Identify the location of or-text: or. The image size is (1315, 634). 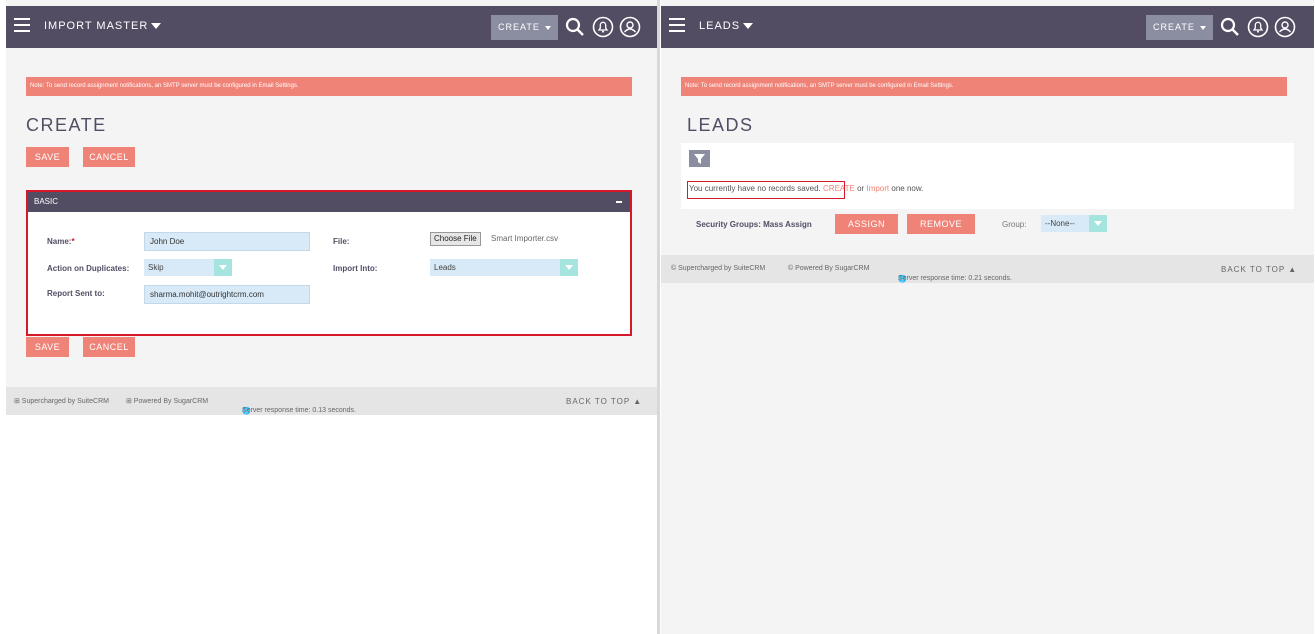
(861, 188).